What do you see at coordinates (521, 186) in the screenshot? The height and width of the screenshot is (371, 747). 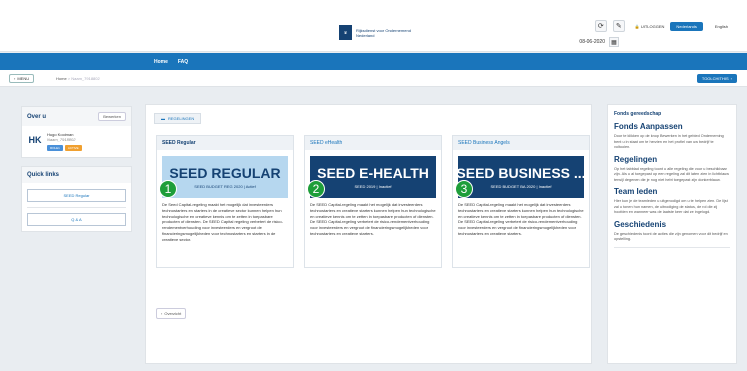 I see `card-banner-status: SEED BUDGET BA 2020 | Inactief` at bounding box center [521, 186].